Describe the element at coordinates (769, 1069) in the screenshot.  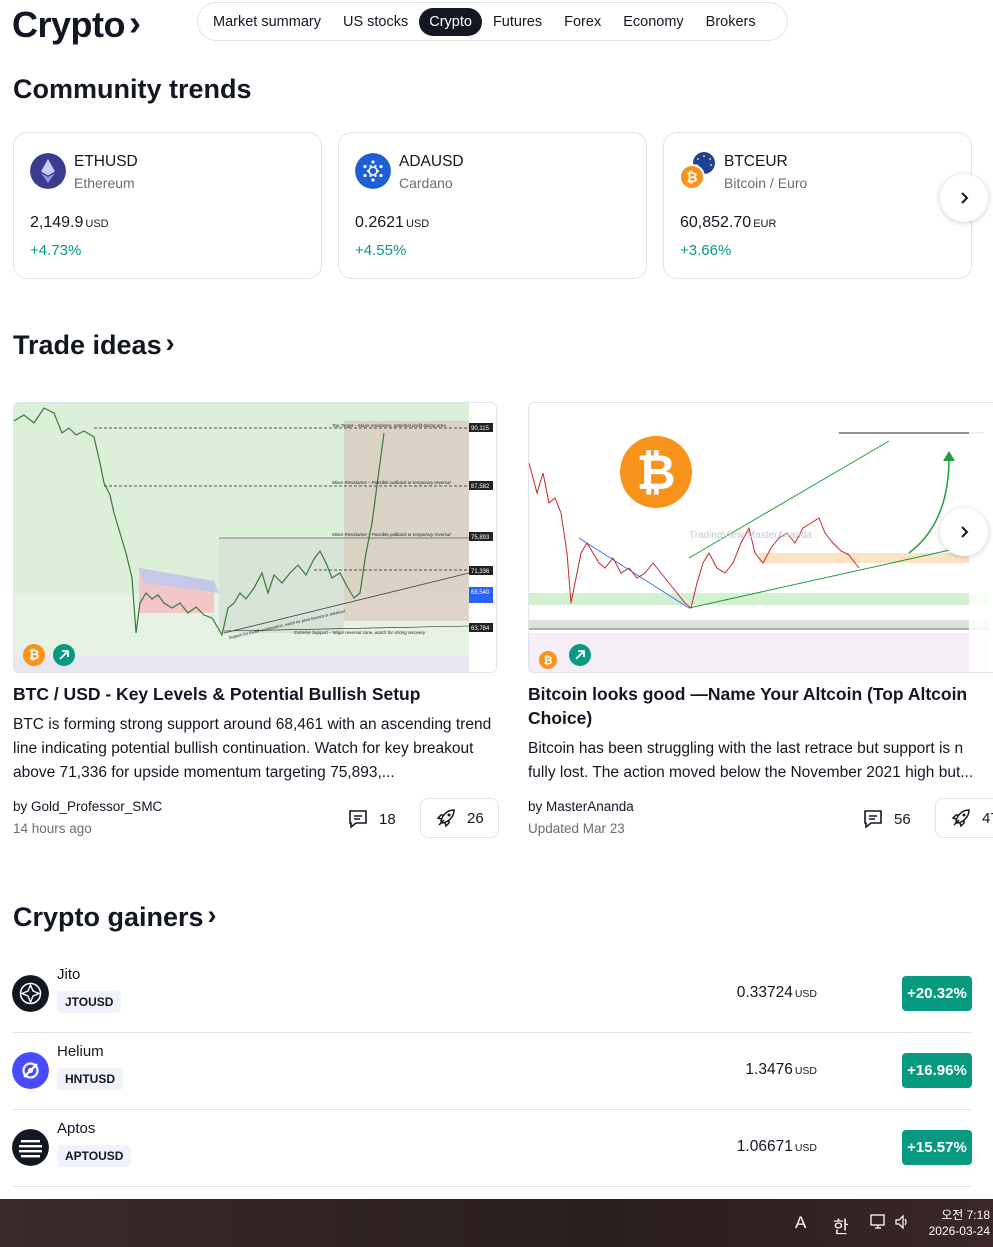
I see `price-value: 1.3476` at that location.